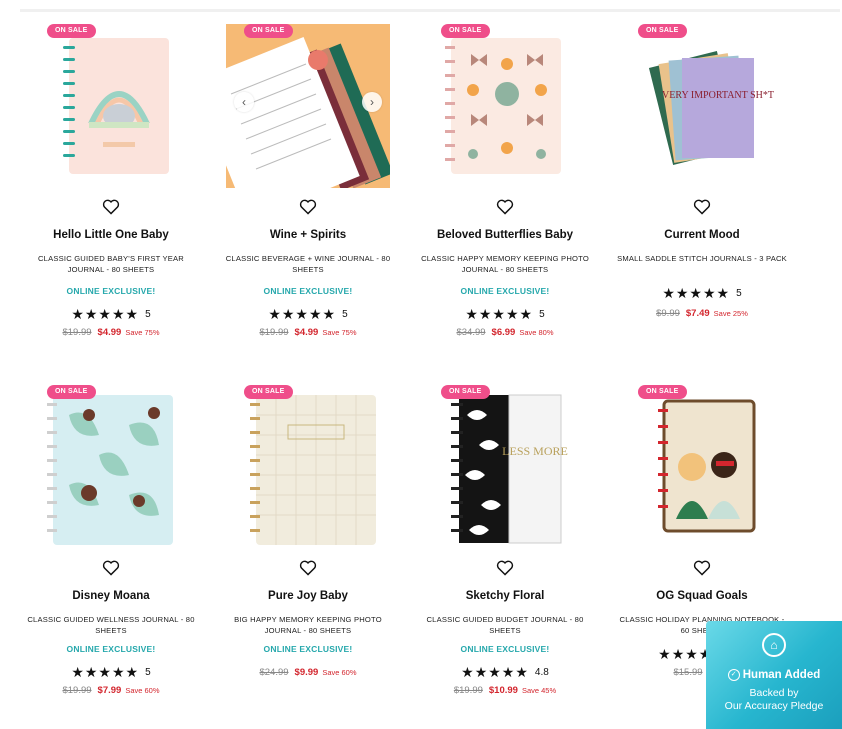 The image size is (842, 729). I want to click on savings-label: Save 75%, so click(142, 332).